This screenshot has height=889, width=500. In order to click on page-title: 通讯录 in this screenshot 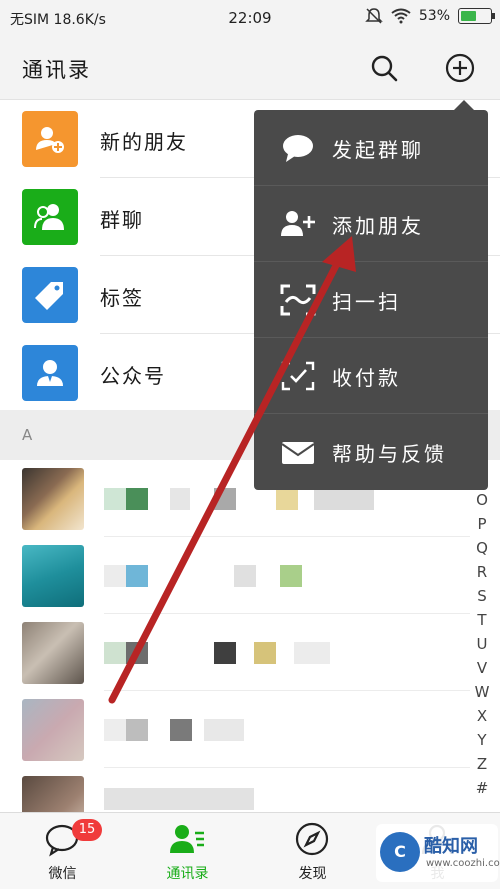, I will do `click(56, 70)`.